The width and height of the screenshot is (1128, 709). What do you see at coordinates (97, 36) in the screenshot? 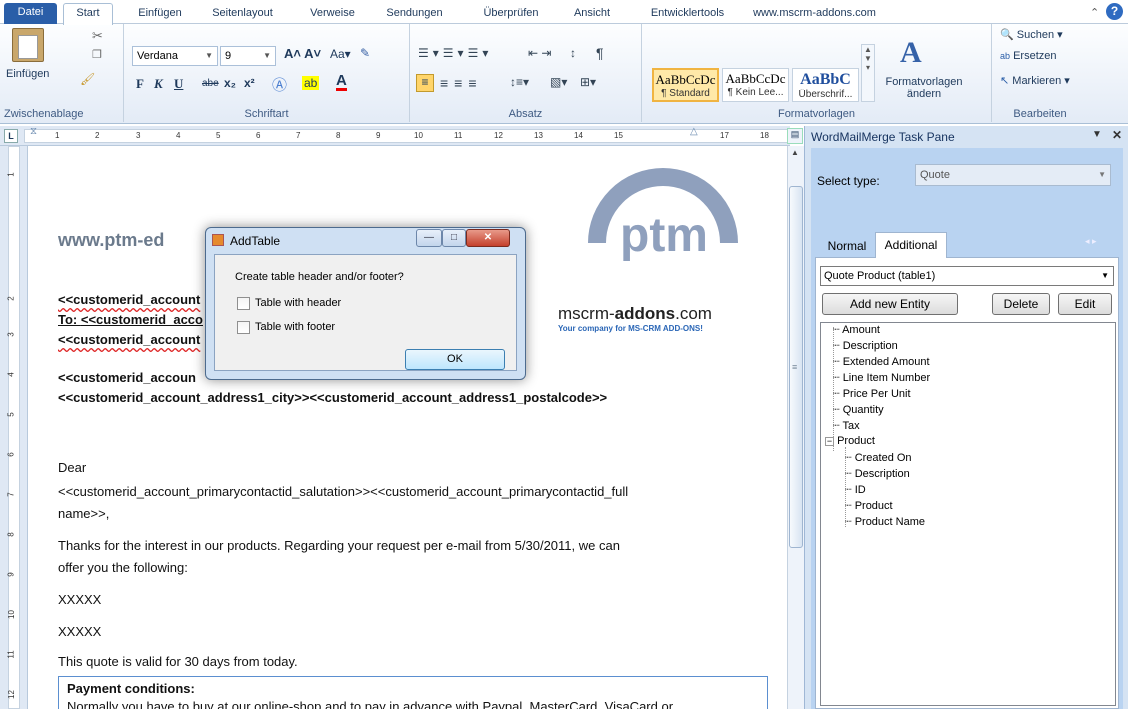
I see `cut-icon: ✂` at bounding box center [97, 36].